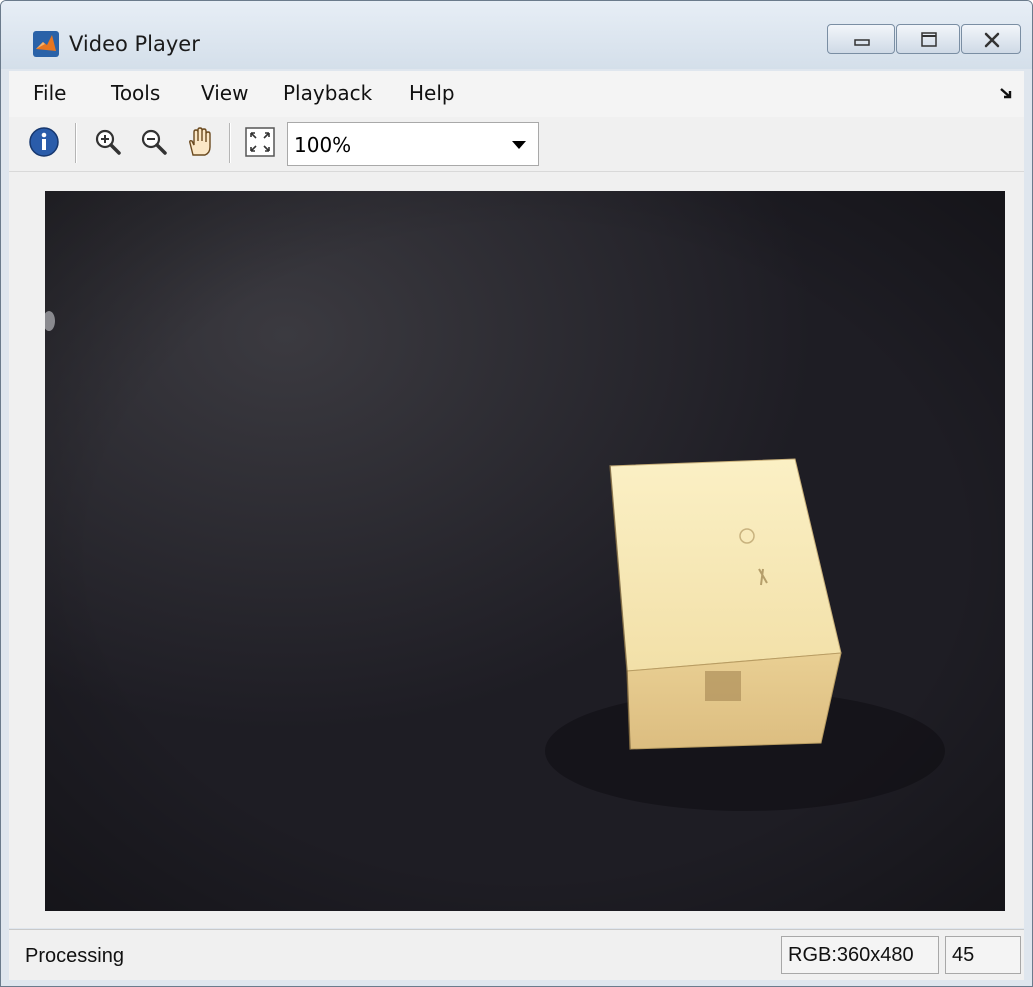  What do you see at coordinates (516, 35) in the screenshot?
I see `title-bar: Video Player` at bounding box center [516, 35].